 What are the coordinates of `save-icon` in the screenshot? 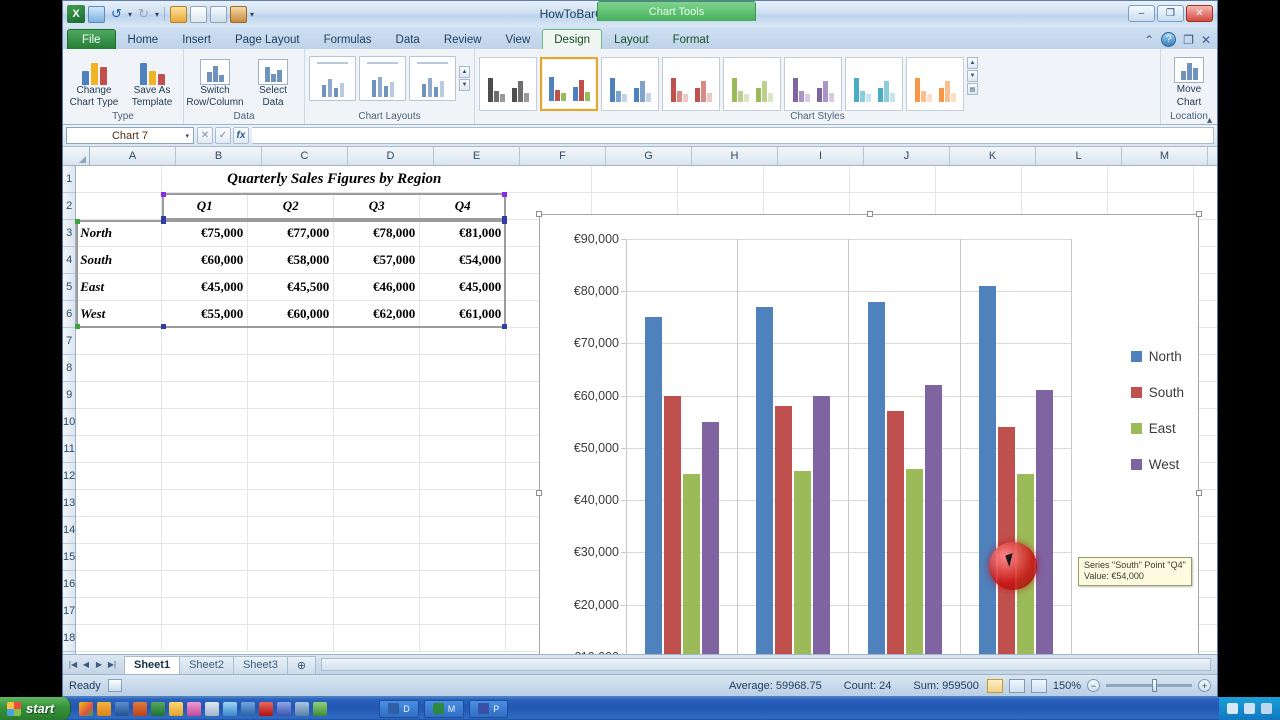 It's located at (96, 14).